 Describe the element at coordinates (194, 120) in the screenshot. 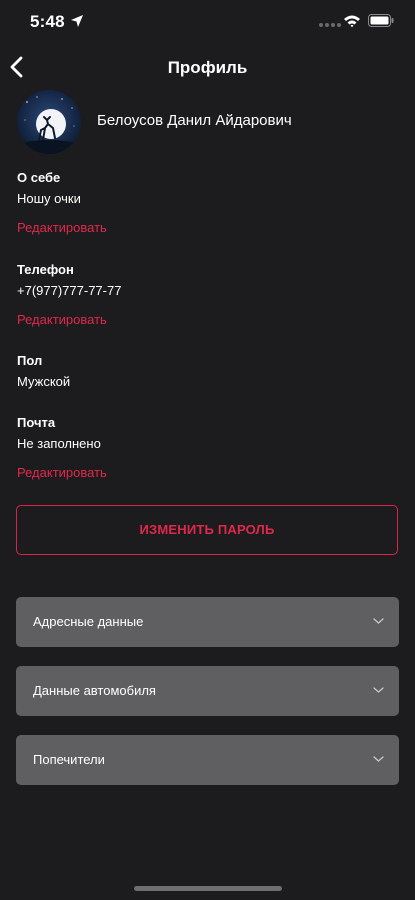

I see `user-name: Белоусов Данил Айдарович` at that location.